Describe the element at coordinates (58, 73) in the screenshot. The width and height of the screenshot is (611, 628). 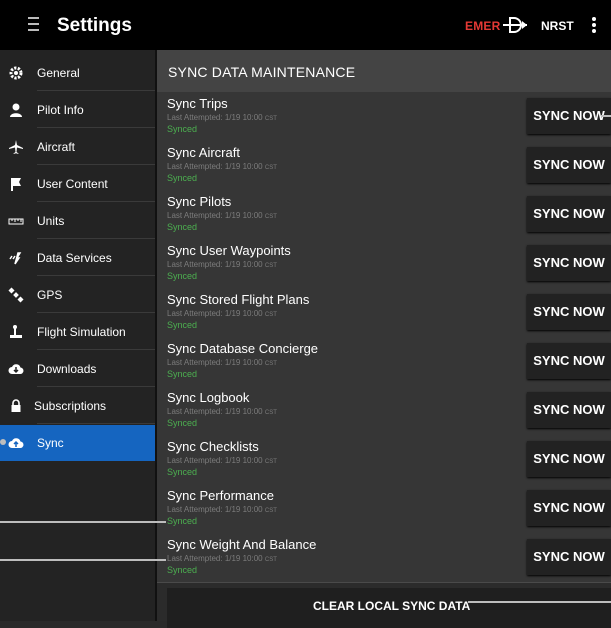
I see `sidebar-item-label: General` at that location.